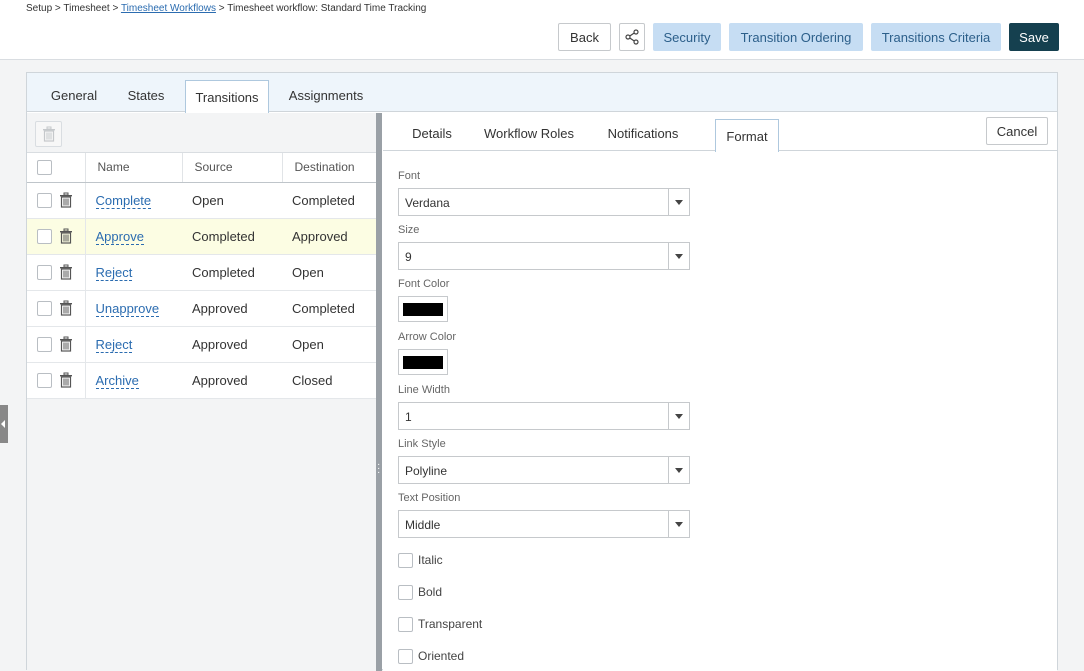 The image size is (1084, 671). What do you see at coordinates (117, 380) in the screenshot?
I see `transition-name-link: Archive` at bounding box center [117, 380].